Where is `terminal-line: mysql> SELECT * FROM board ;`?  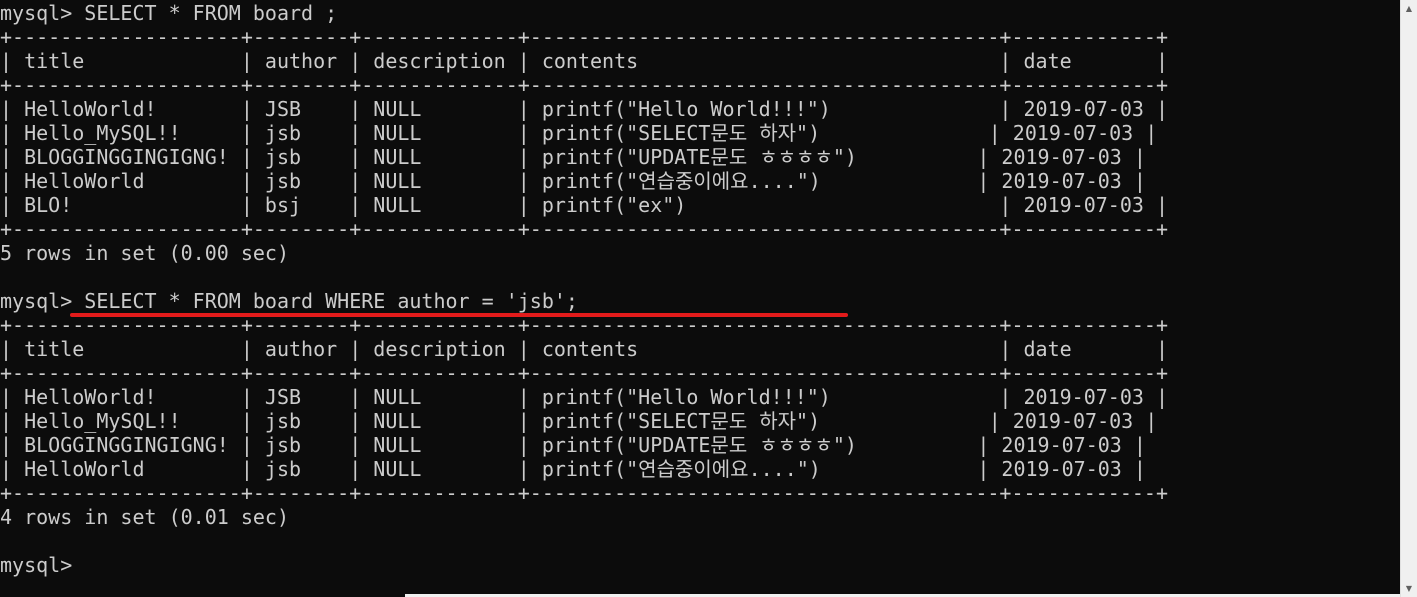
terminal-line: mysql> SELECT * FROM board ; is located at coordinates (169, 13).